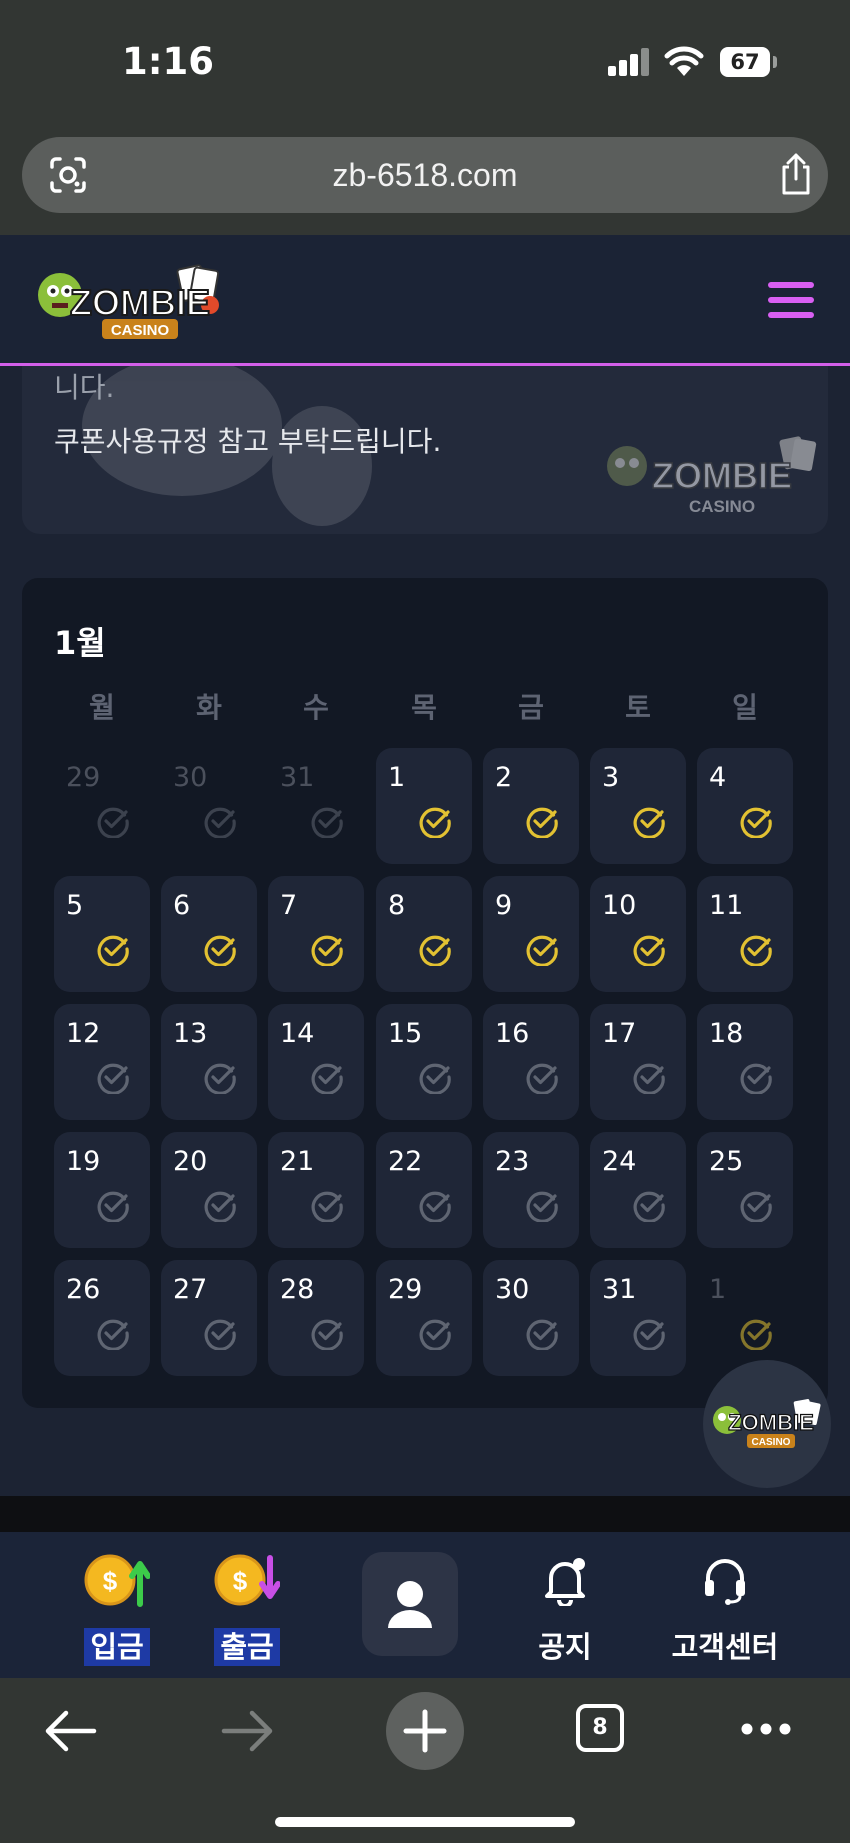  I want to click on notice-text-line: 쿠폰사용규정 참고 부탁드립니다., so click(248, 441).